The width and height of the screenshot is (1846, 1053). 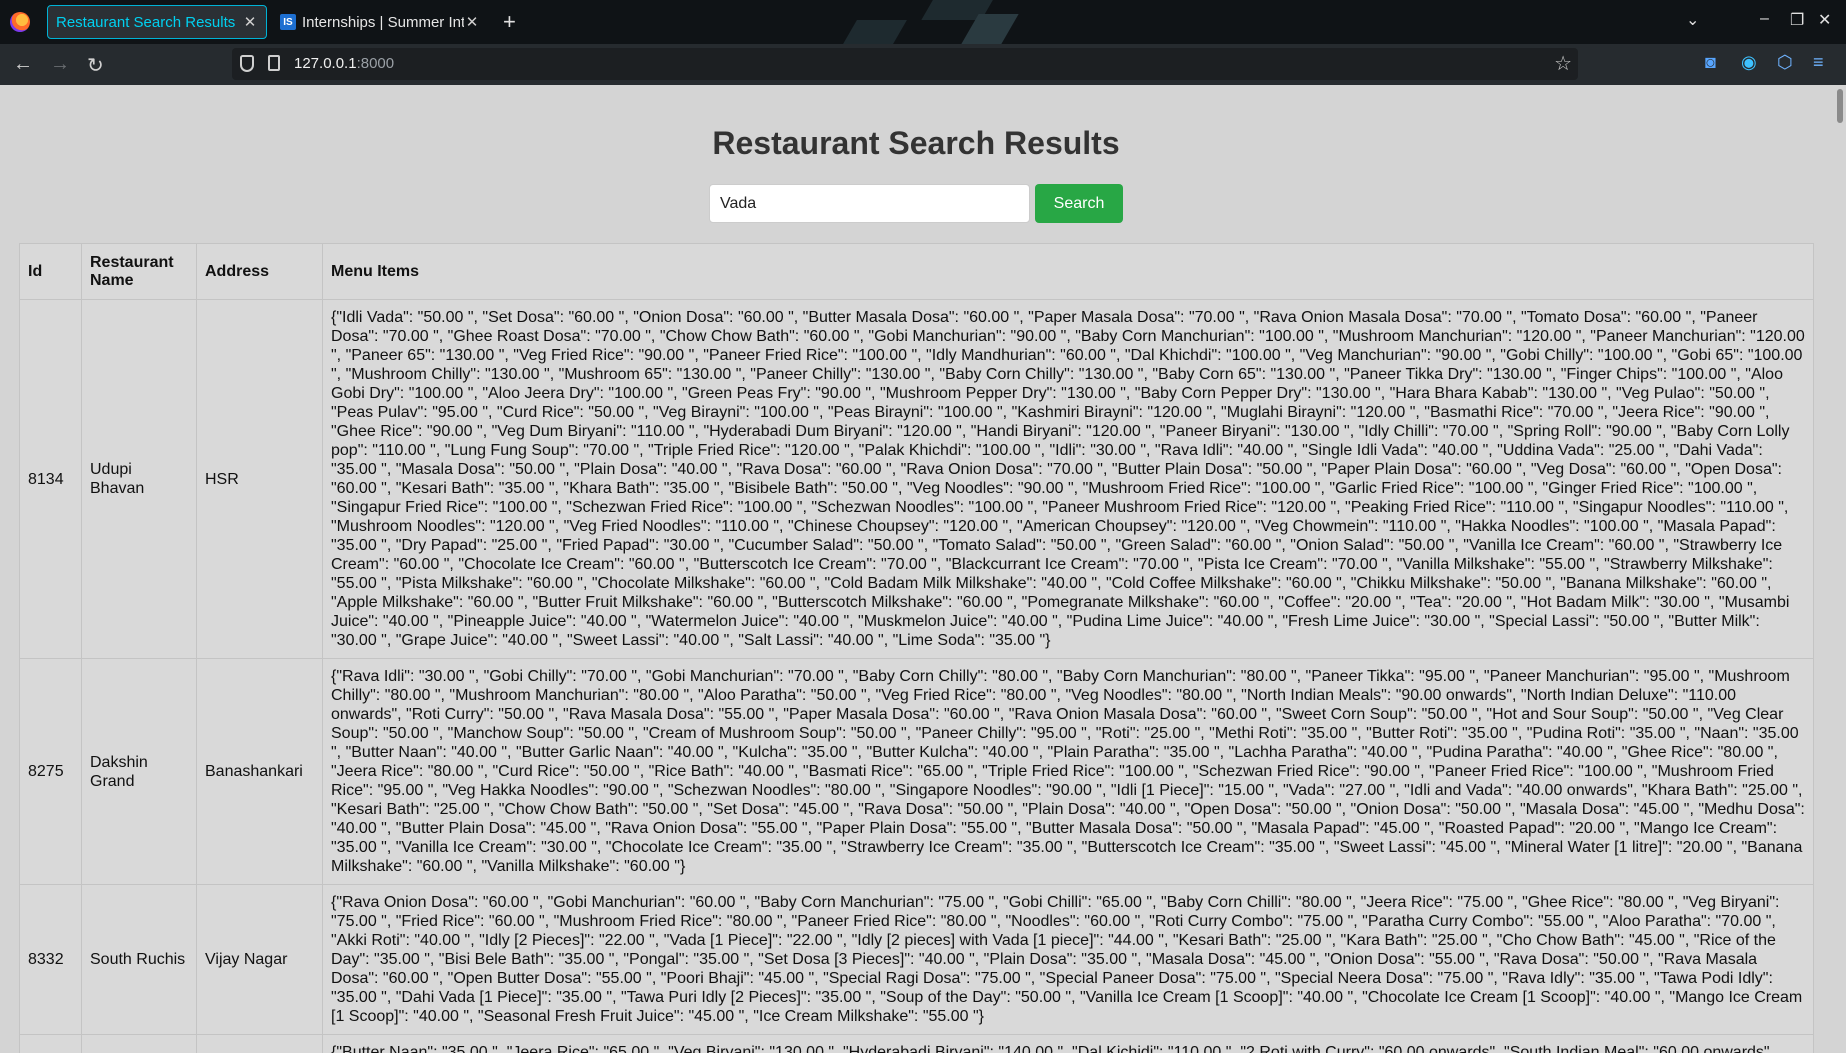 I want to click on tab-internships: IS Internships | Summer Inte ✕, so click(x=380, y=22).